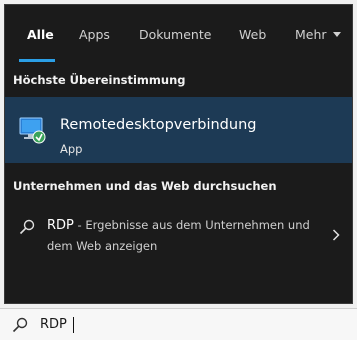  Describe the element at coordinates (311, 34) in the screenshot. I see `tab-mehr-label: Mehr` at that location.